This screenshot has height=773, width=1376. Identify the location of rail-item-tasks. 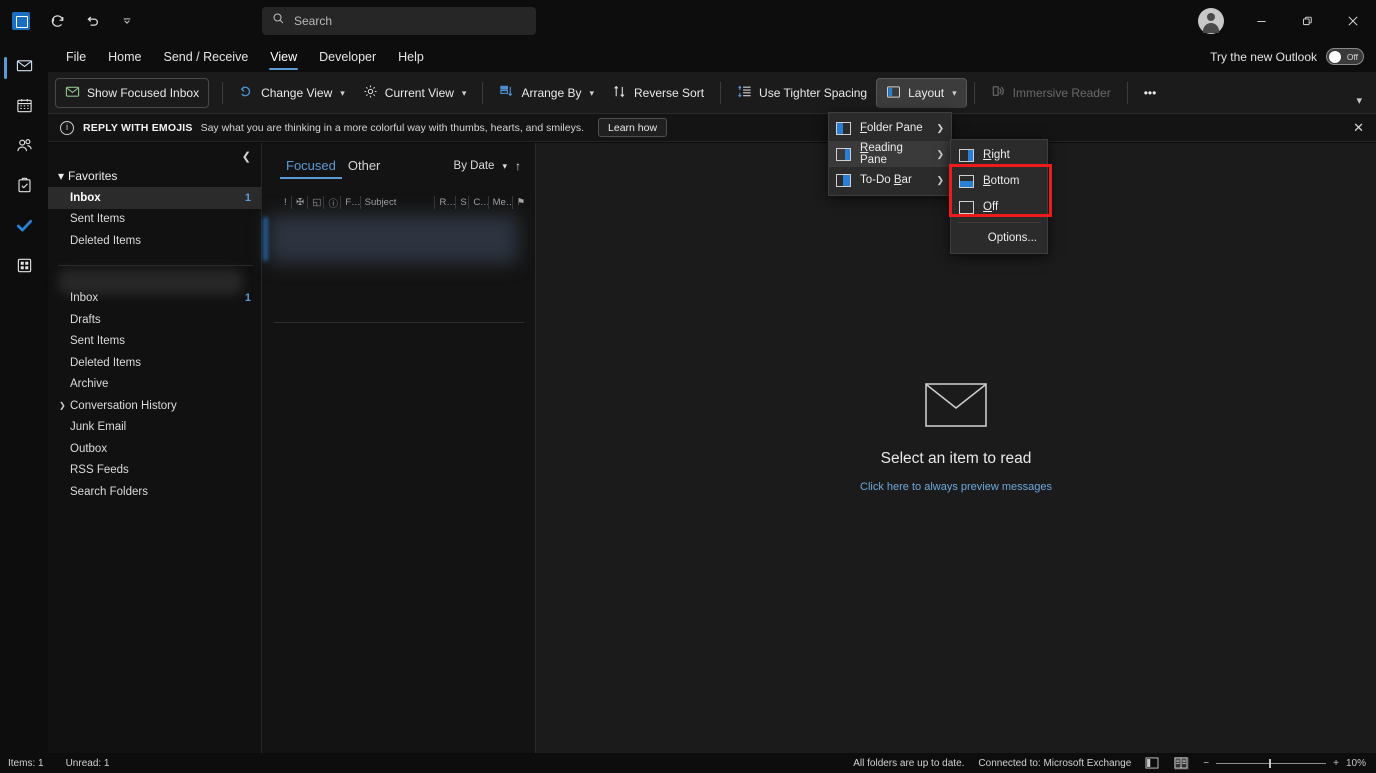
(24, 188).